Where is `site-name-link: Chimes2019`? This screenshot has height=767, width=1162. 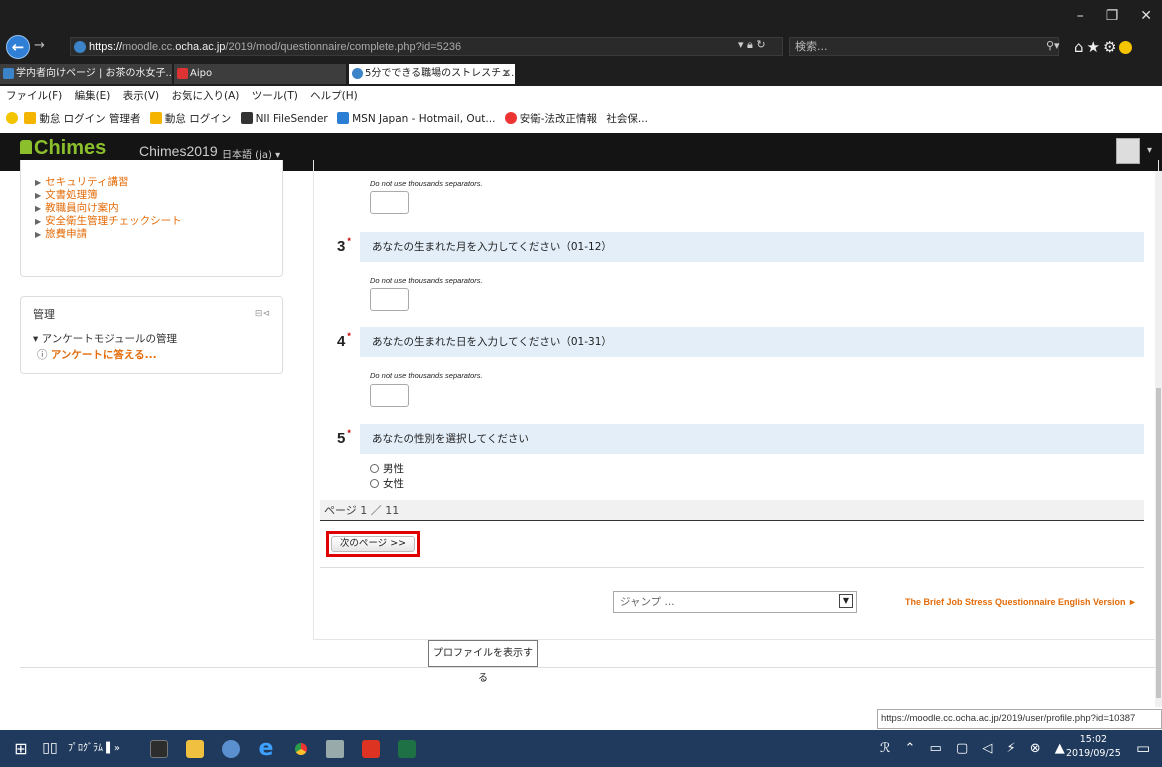 site-name-link: Chimes2019 is located at coordinates (178, 151).